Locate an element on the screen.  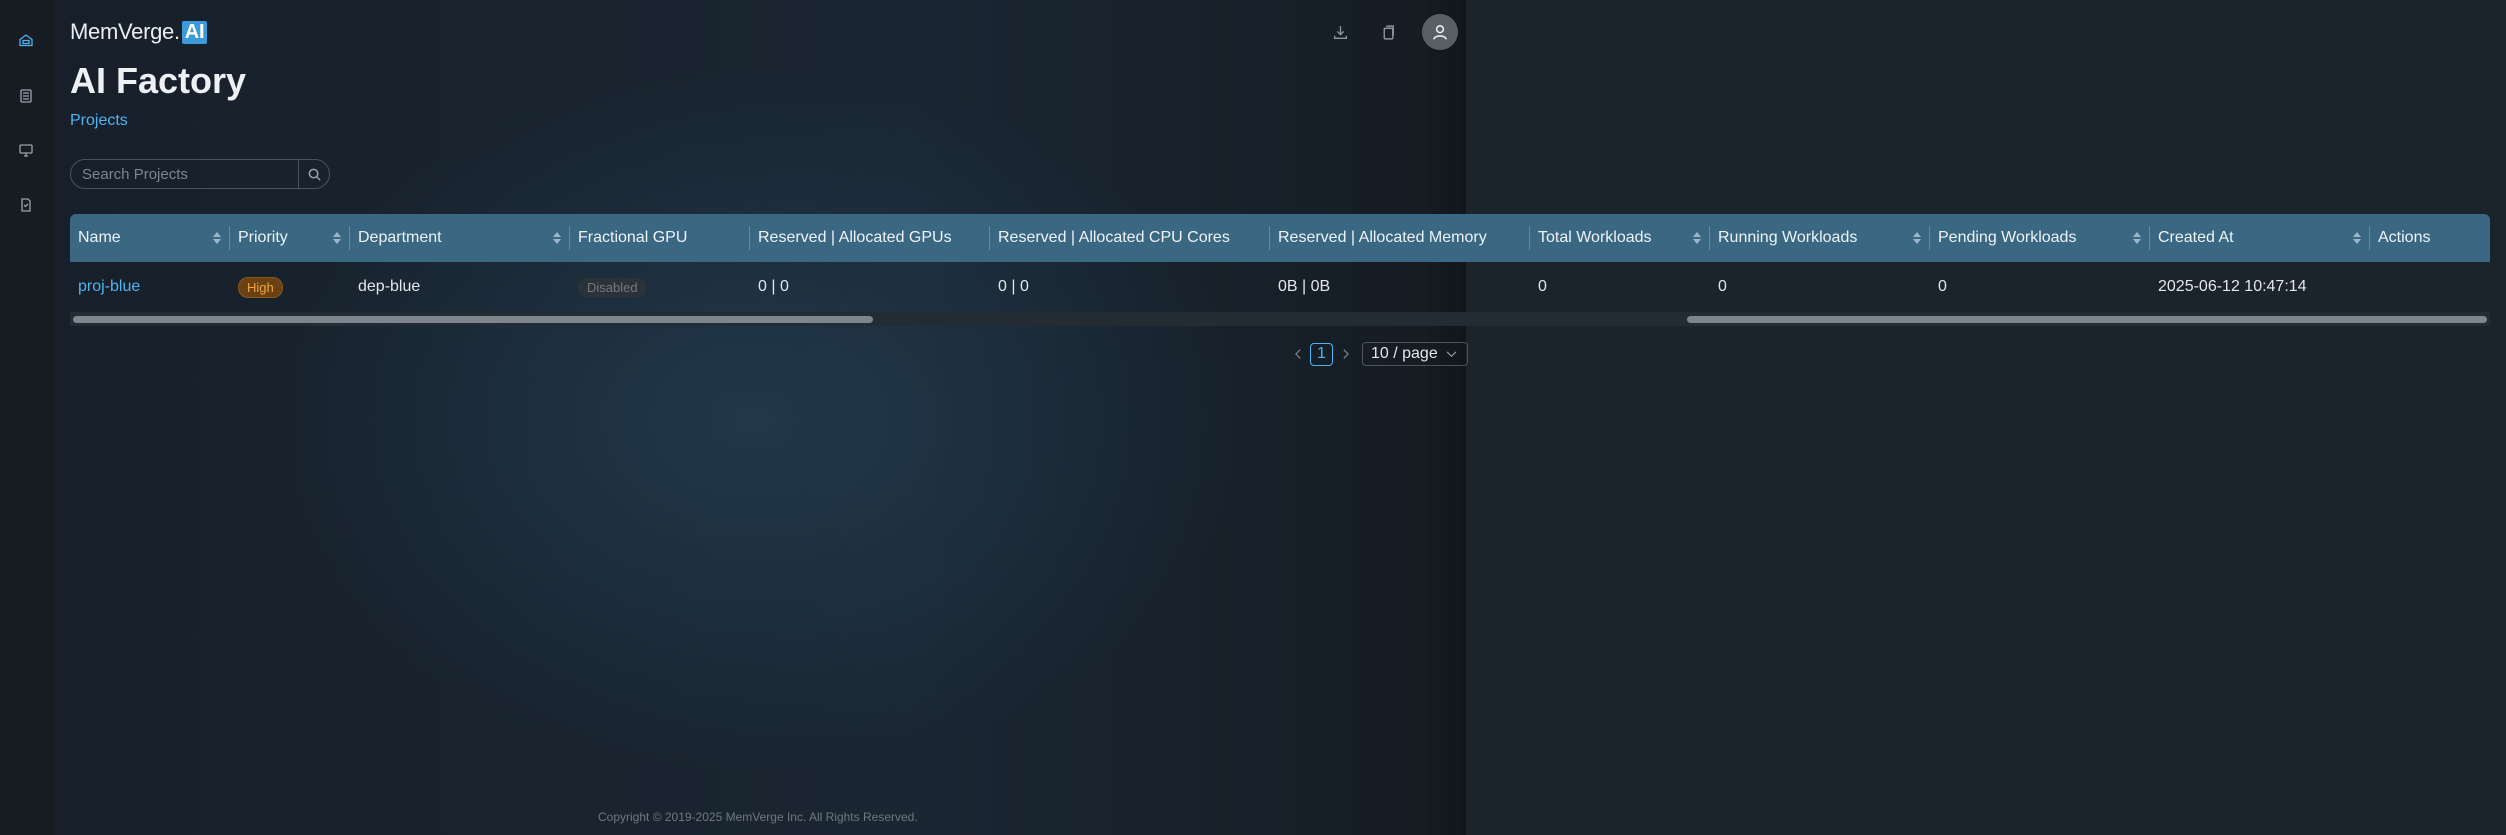
user-avatar is located at coordinates (1440, 32).